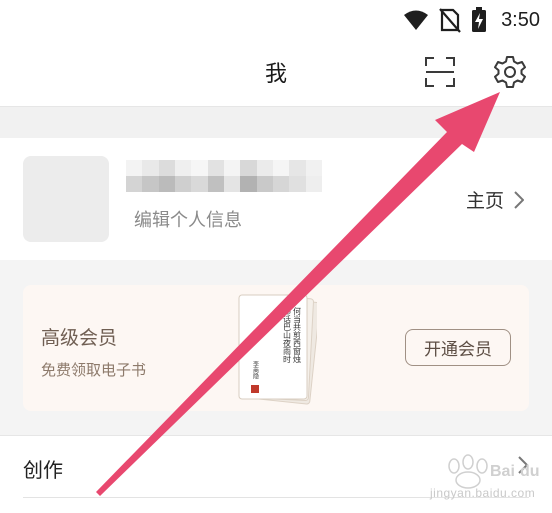 The width and height of the screenshot is (552, 513). What do you see at coordinates (66, 199) in the screenshot?
I see `avatar` at bounding box center [66, 199].